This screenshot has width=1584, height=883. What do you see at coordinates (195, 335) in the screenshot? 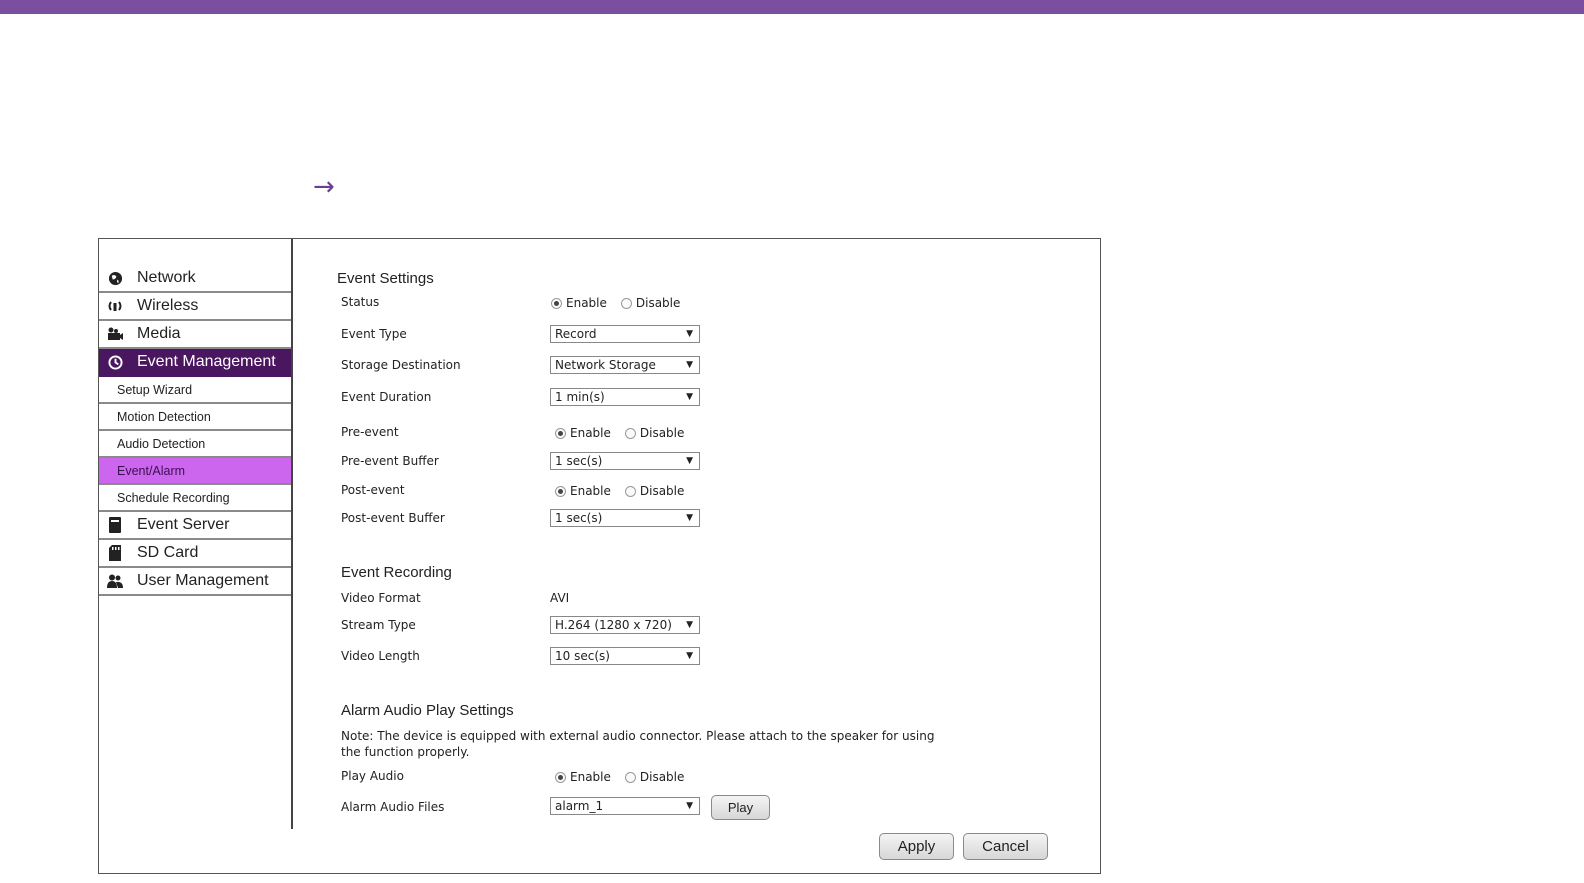
I see `sidebar-item-media: Media` at bounding box center [195, 335].